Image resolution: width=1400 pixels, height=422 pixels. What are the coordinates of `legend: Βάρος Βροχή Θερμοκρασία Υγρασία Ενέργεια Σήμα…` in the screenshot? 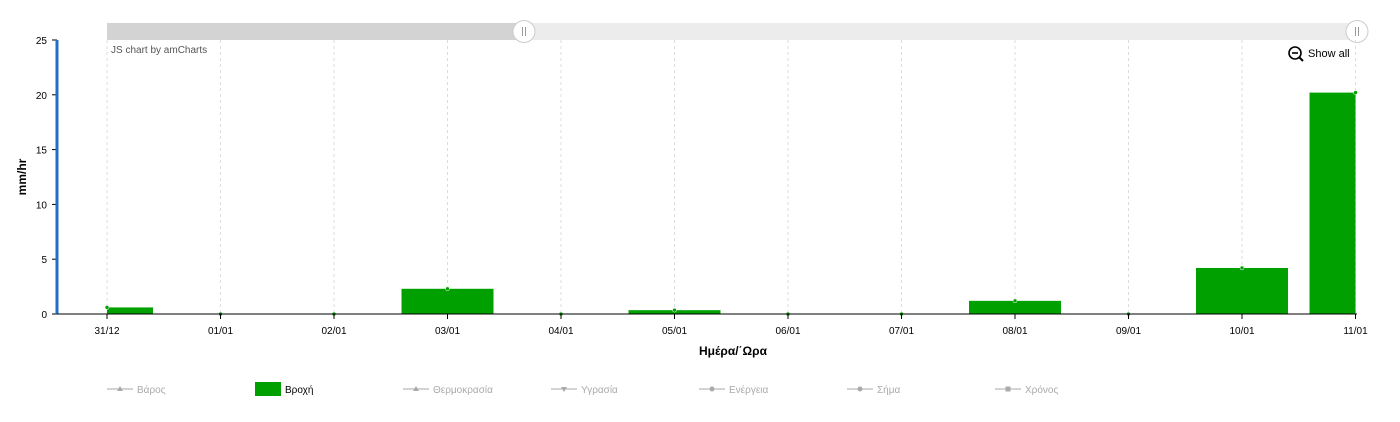 It's located at (582, 389).